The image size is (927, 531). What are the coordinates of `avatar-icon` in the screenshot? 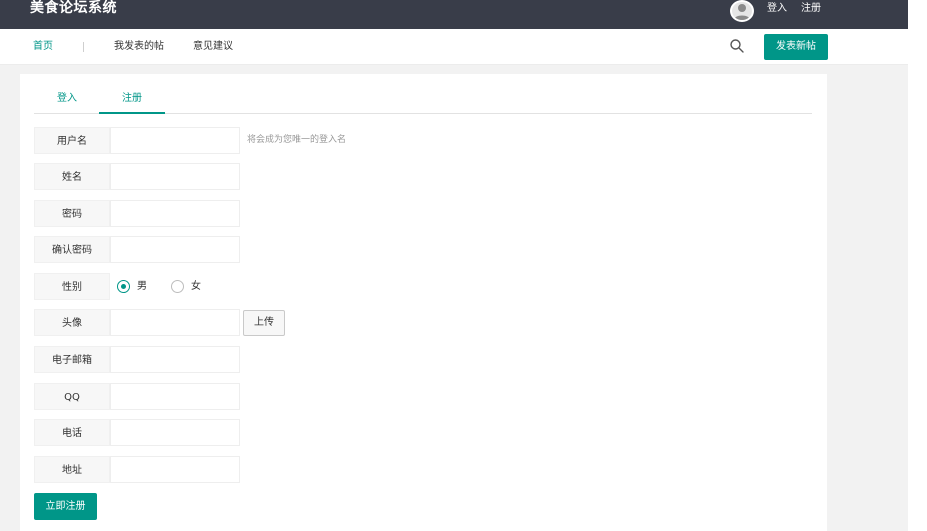 It's located at (742, 11).